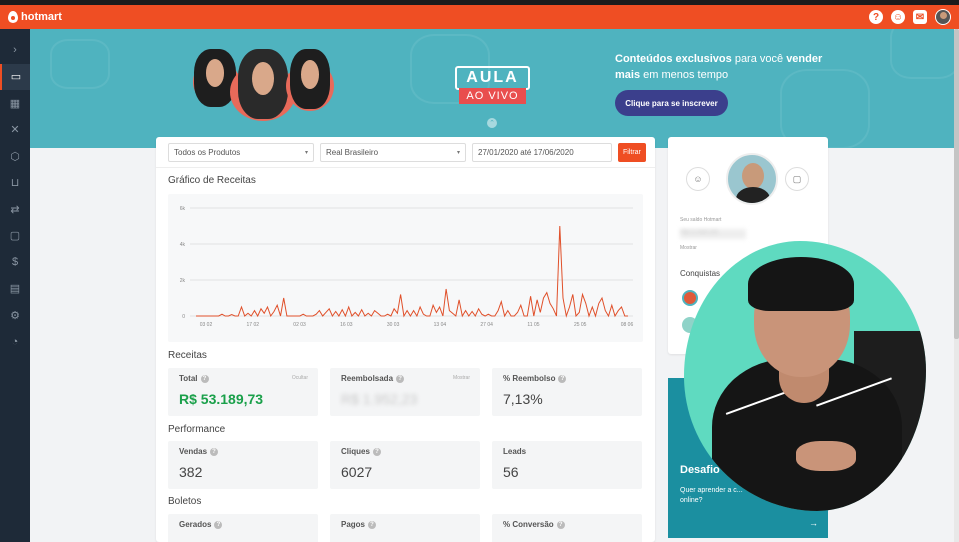 The height and width of the screenshot is (542, 959). I want to click on box-icon: ⬡, so click(15, 156).